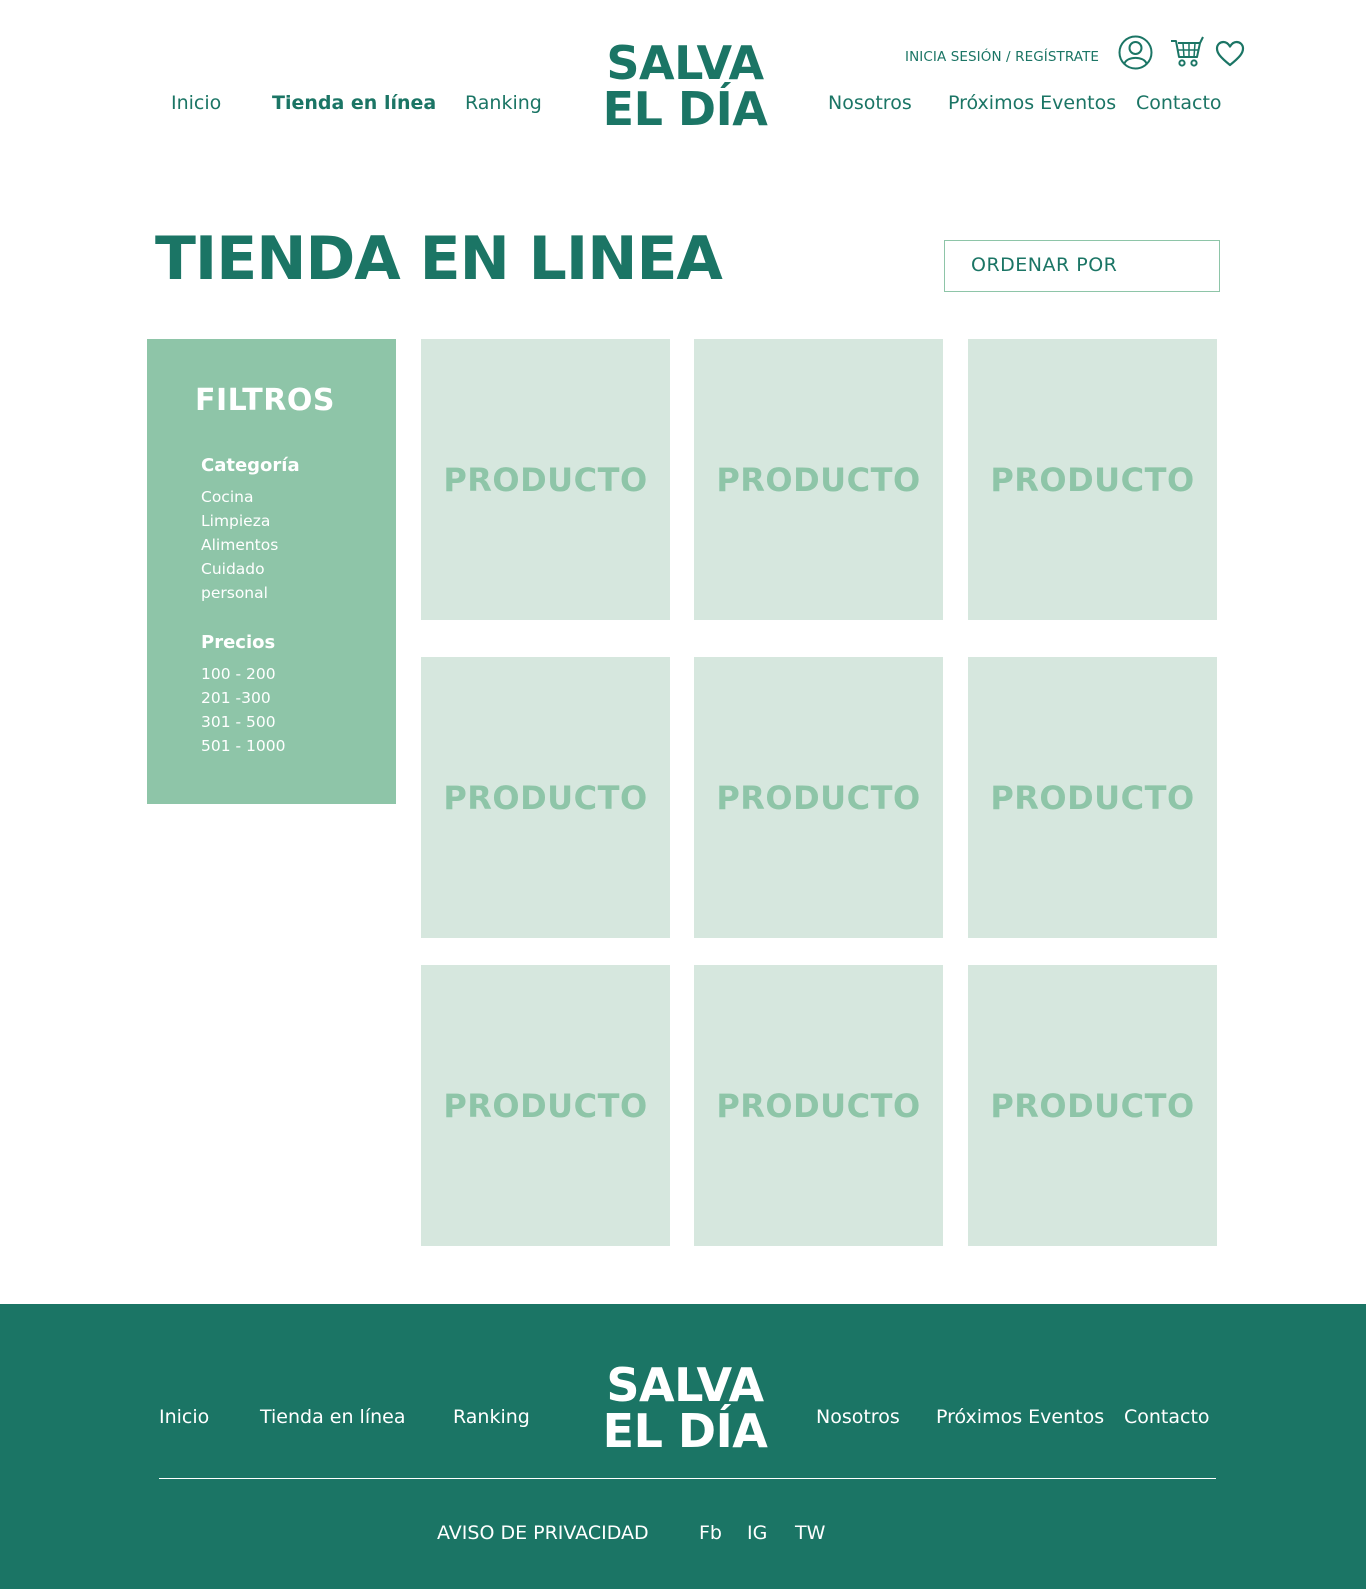  What do you see at coordinates (439, 259) in the screenshot?
I see `page-title: TIENDA EN LINEA` at bounding box center [439, 259].